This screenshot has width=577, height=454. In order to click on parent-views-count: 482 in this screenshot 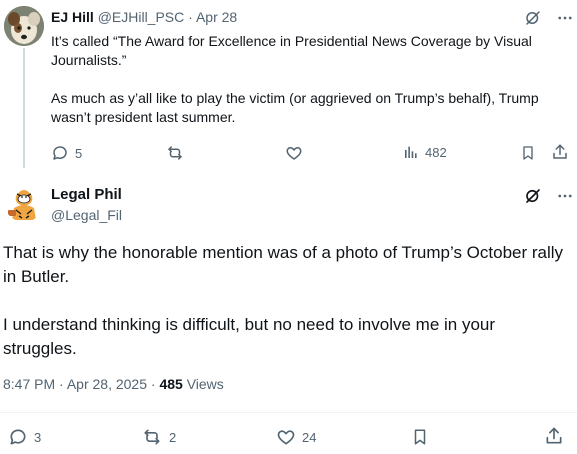, I will do `click(436, 152)`.